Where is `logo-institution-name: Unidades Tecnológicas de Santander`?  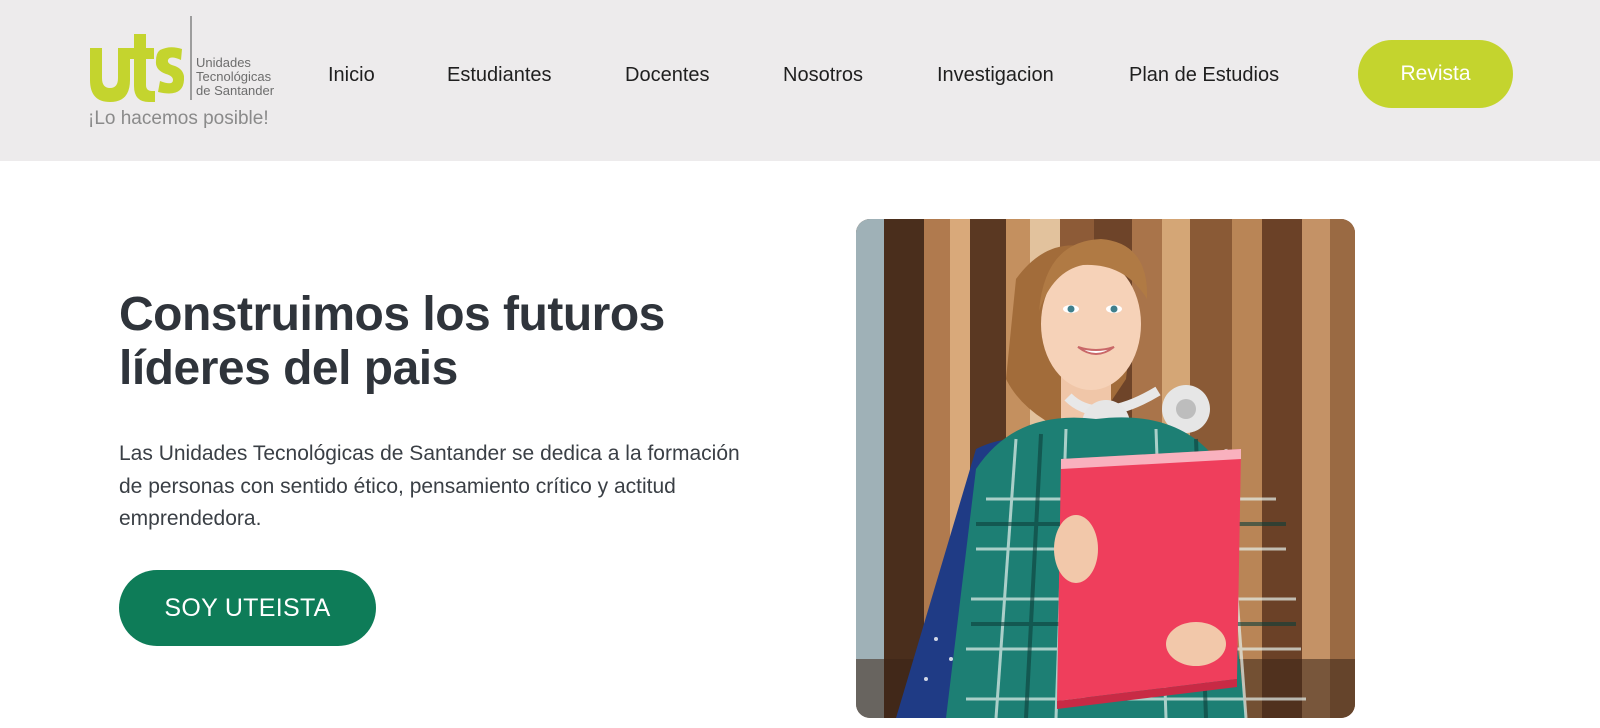
logo-institution-name: Unidades Tecnológicas de Santander is located at coordinates (235, 76).